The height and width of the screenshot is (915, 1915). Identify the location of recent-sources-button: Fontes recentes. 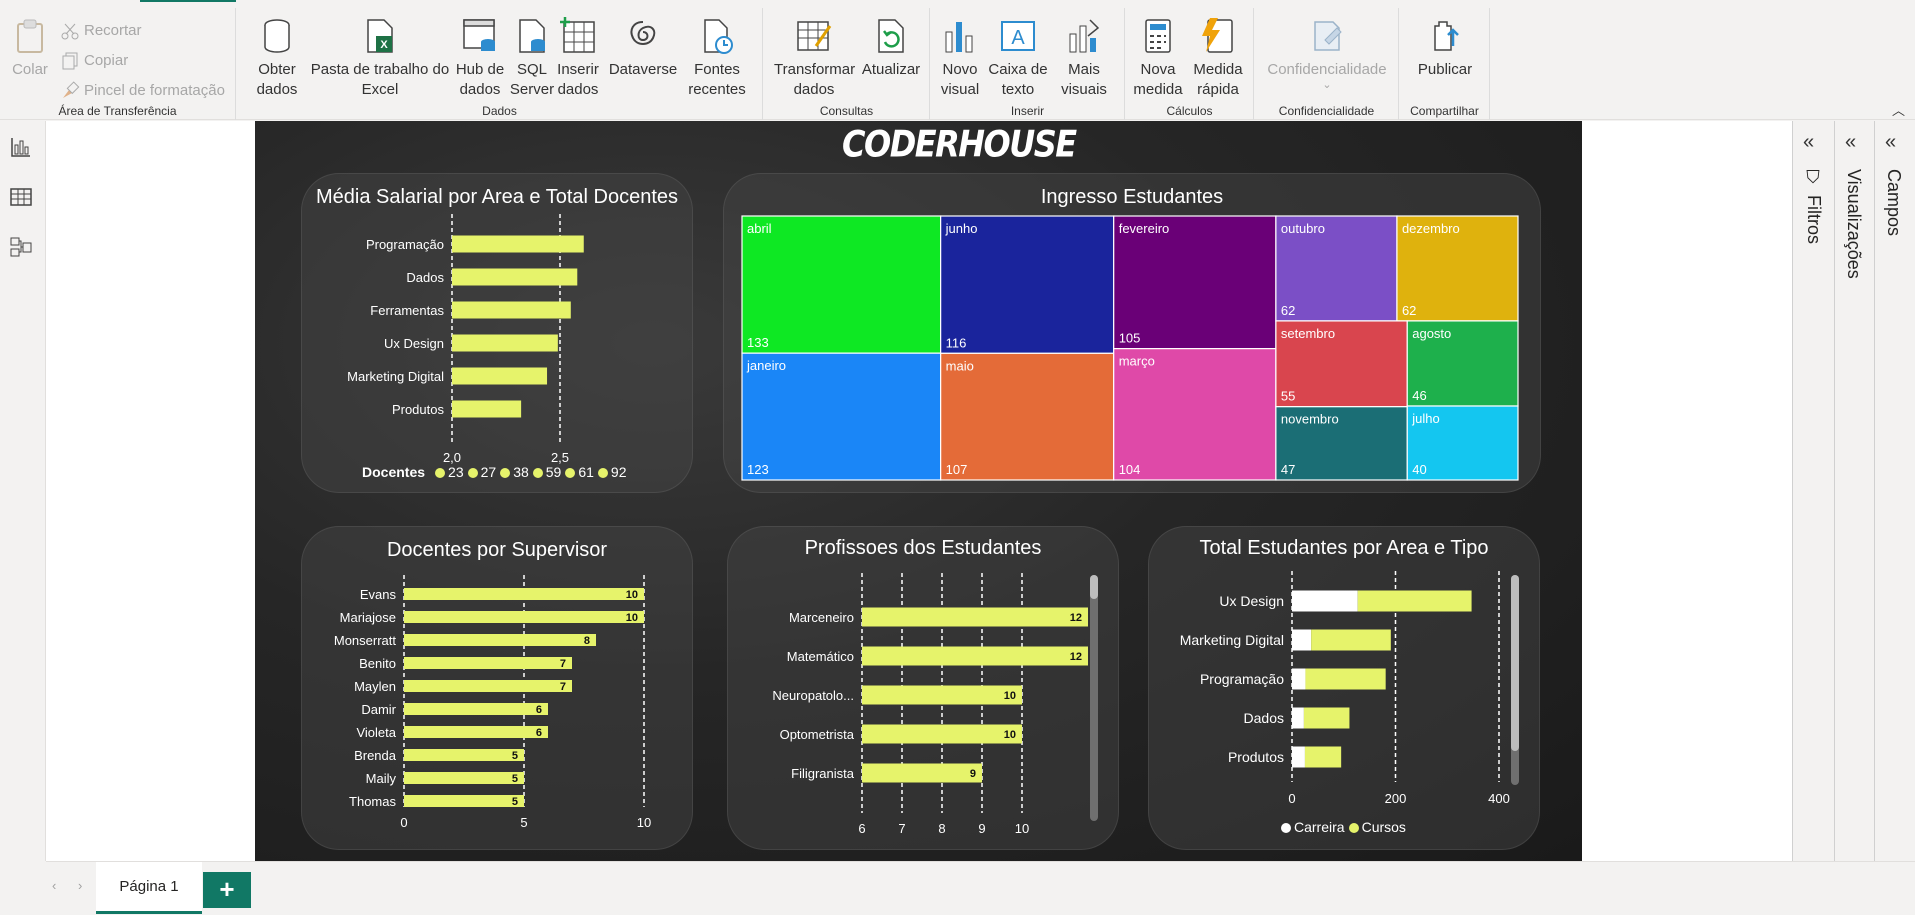
(717, 58).